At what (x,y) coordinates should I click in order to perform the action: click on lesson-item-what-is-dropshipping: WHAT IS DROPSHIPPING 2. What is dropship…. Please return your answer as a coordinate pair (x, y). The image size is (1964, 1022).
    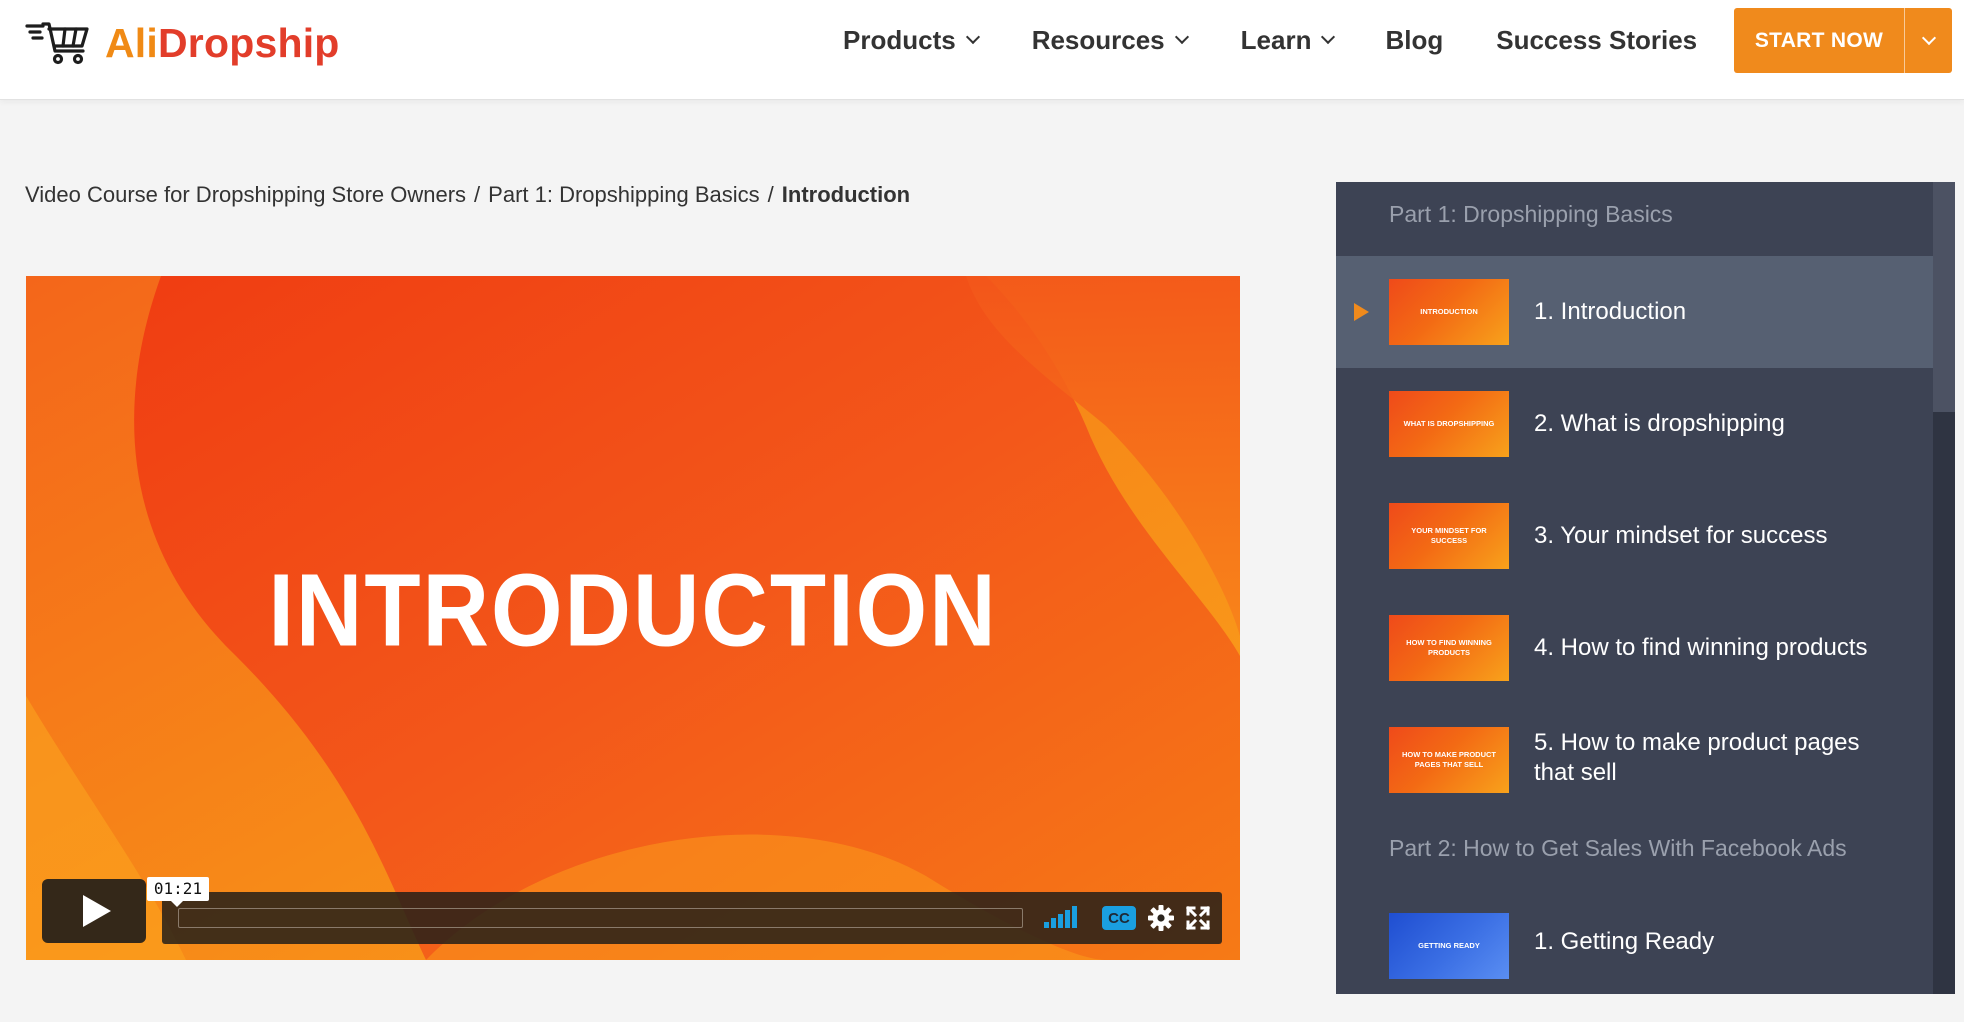
    Looking at the image, I should click on (1634, 424).